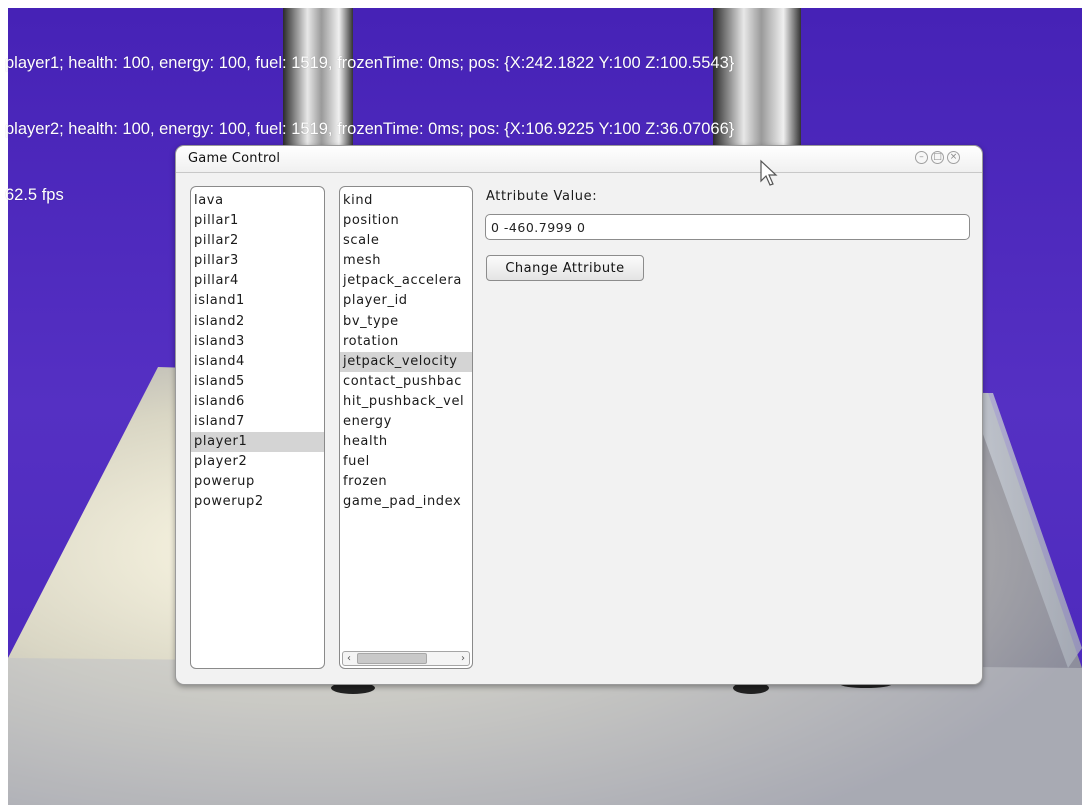  I want to click on object-list-item: lava, so click(257, 201).